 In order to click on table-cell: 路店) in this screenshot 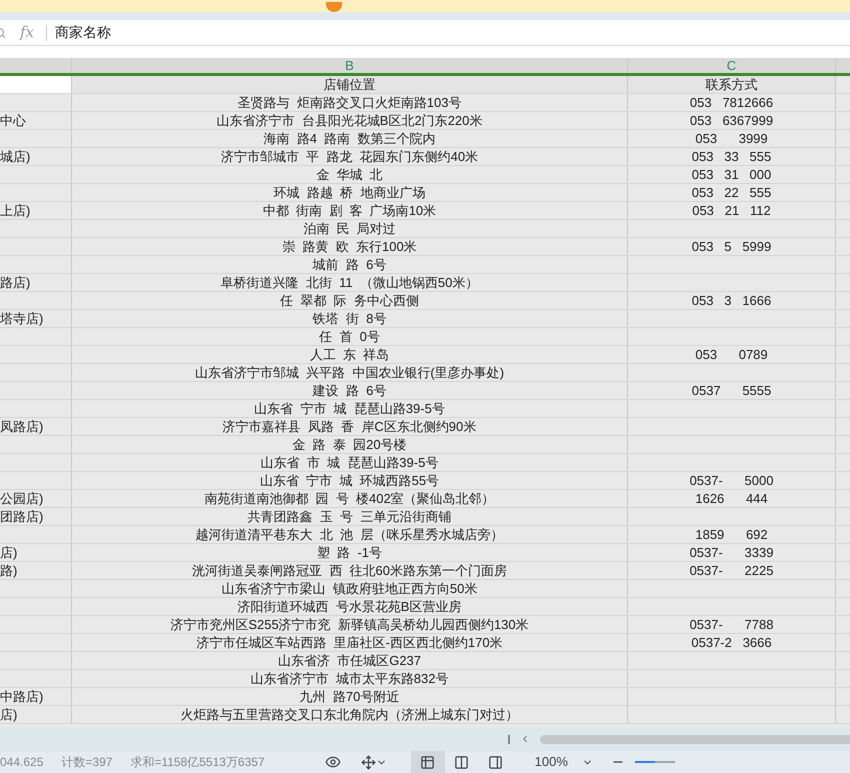, I will do `click(36, 282)`.